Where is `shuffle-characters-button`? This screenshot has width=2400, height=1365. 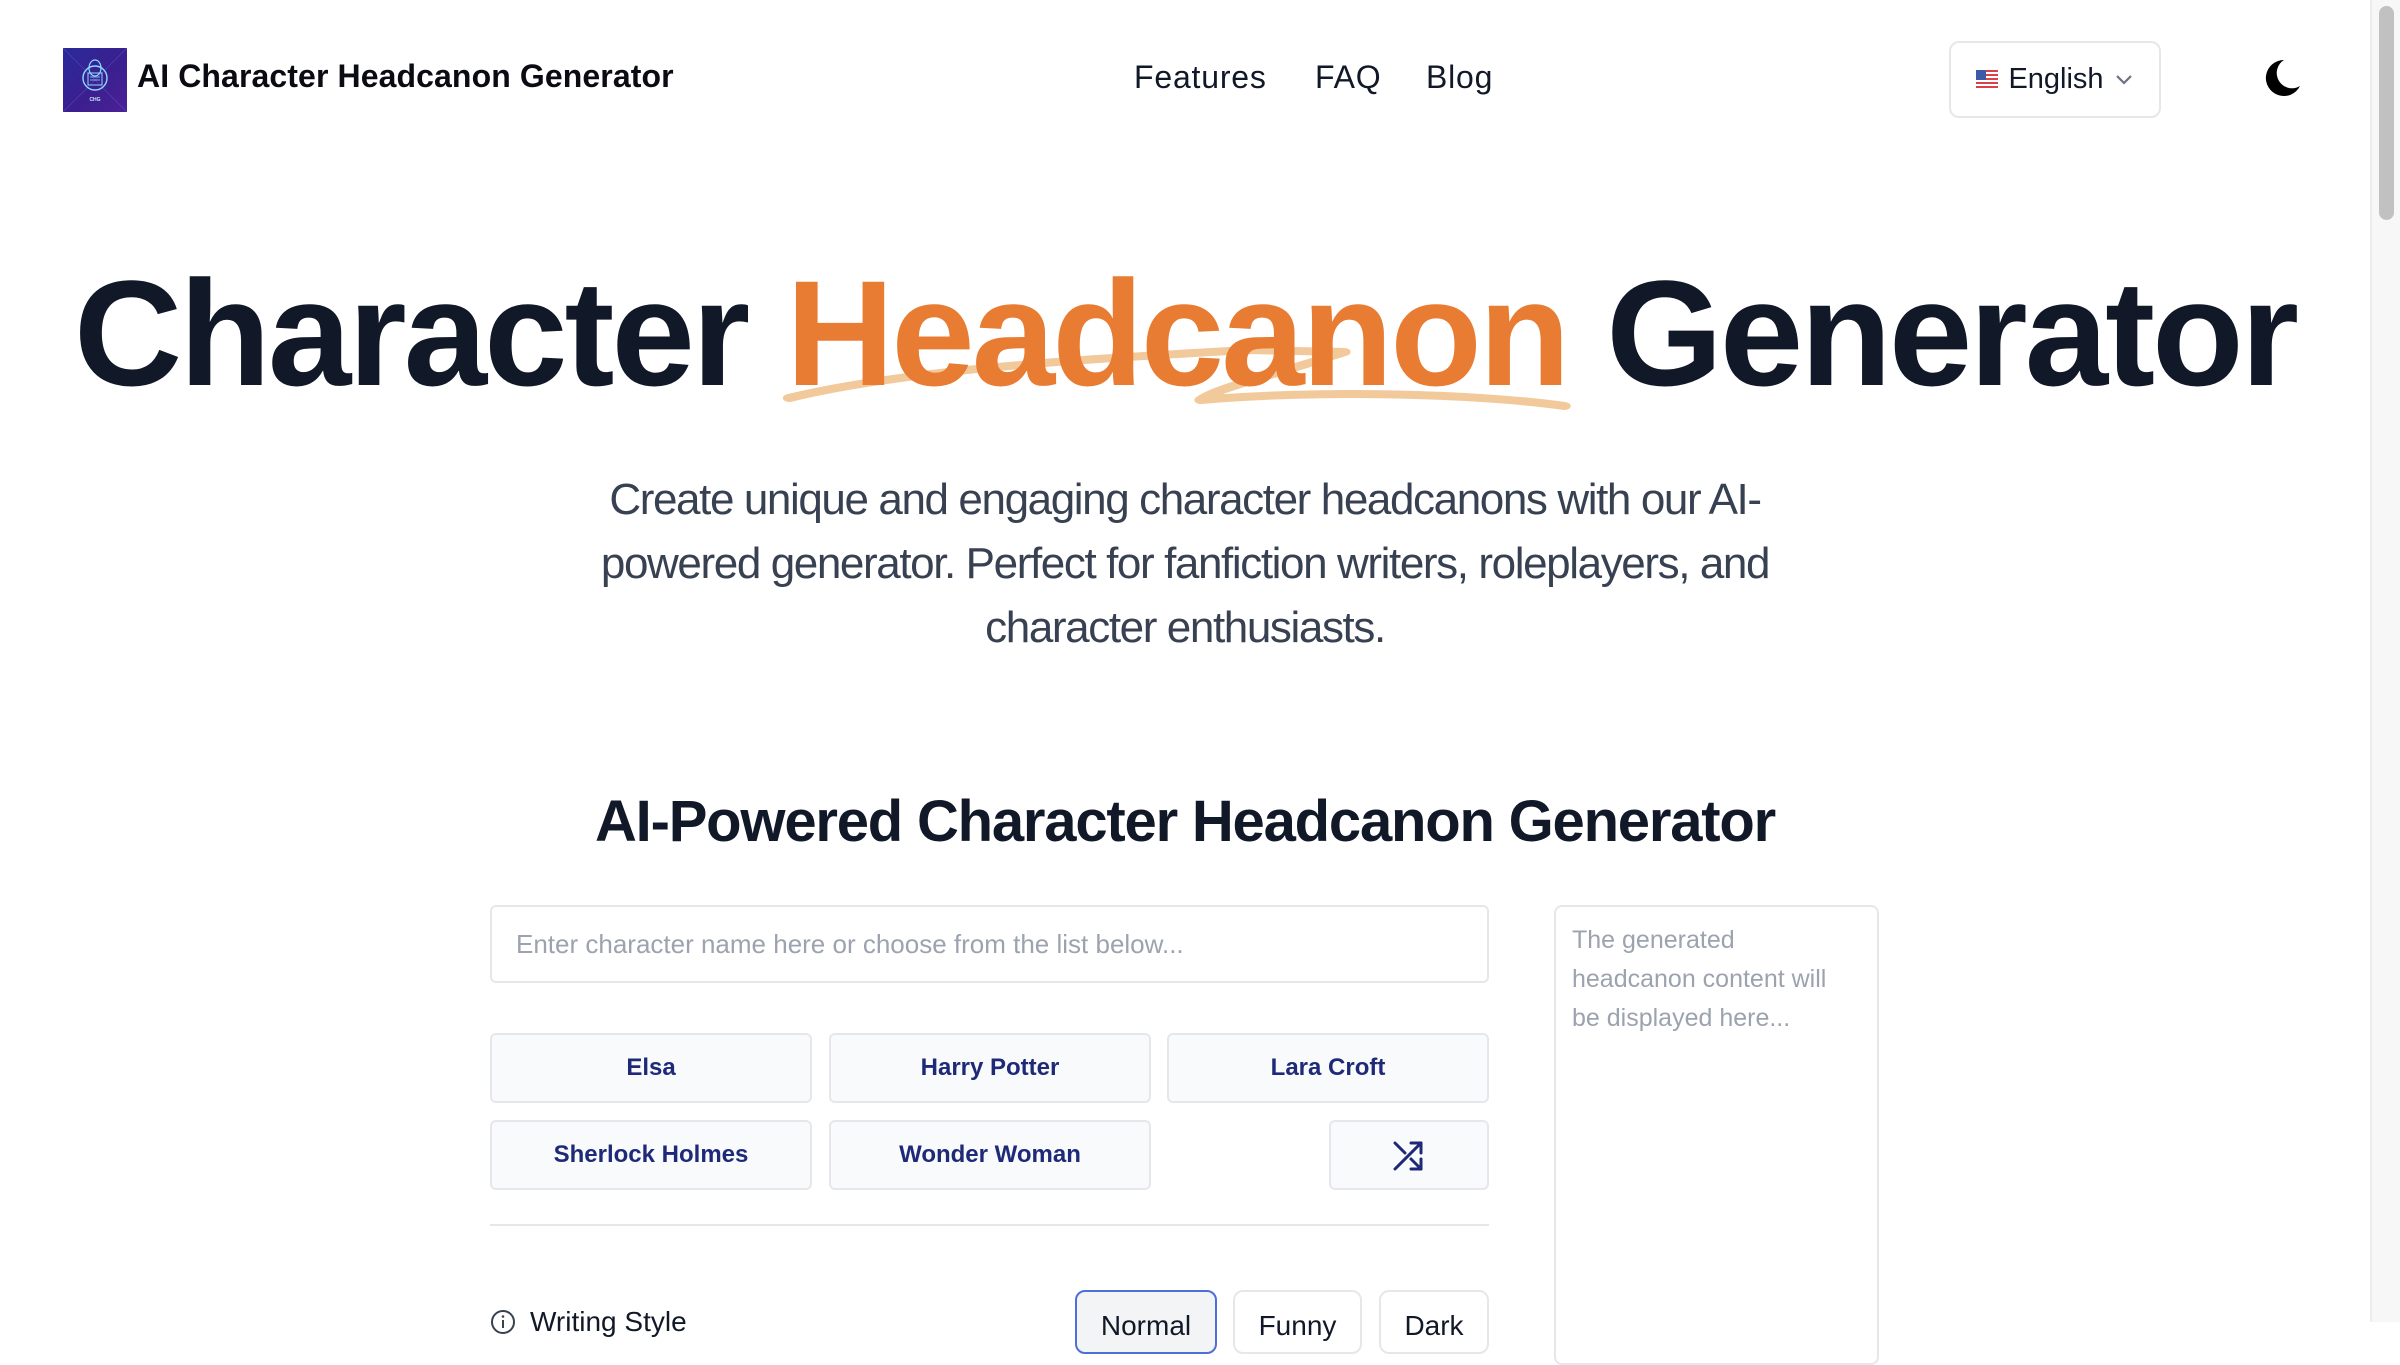
shuffle-characters-button is located at coordinates (1409, 1155).